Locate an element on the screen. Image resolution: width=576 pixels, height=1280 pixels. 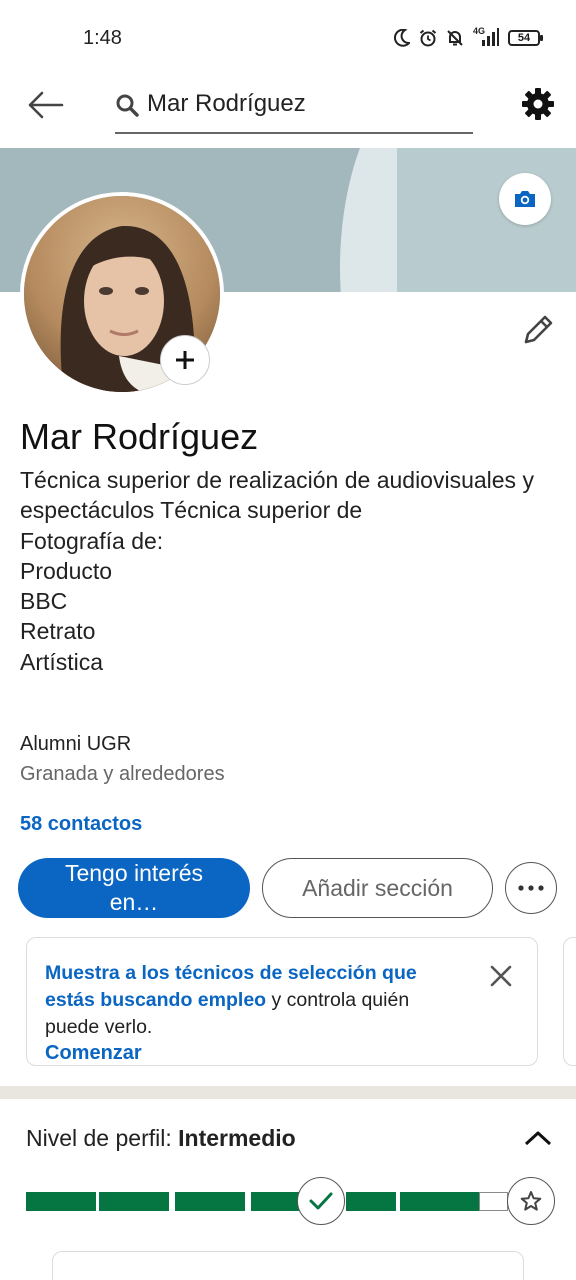
progress-segment-empty is located at coordinates (493, 1201).